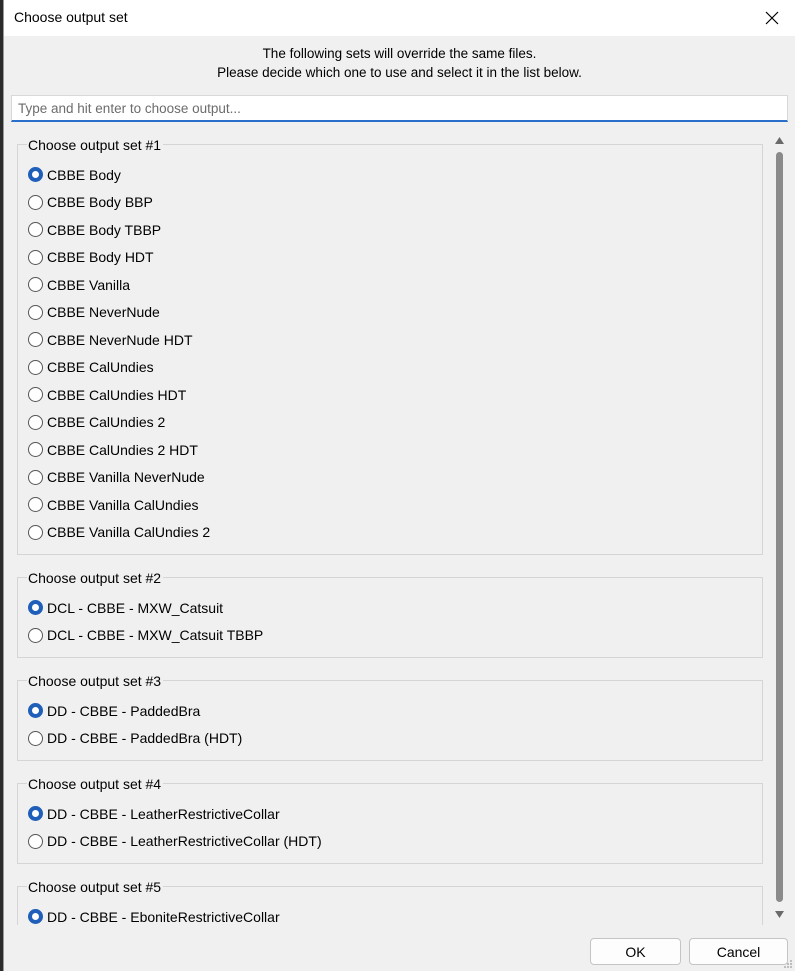  What do you see at coordinates (395, 368) in the screenshot?
I see `radio-option: CBBE CalUndies` at bounding box center [395, 368].